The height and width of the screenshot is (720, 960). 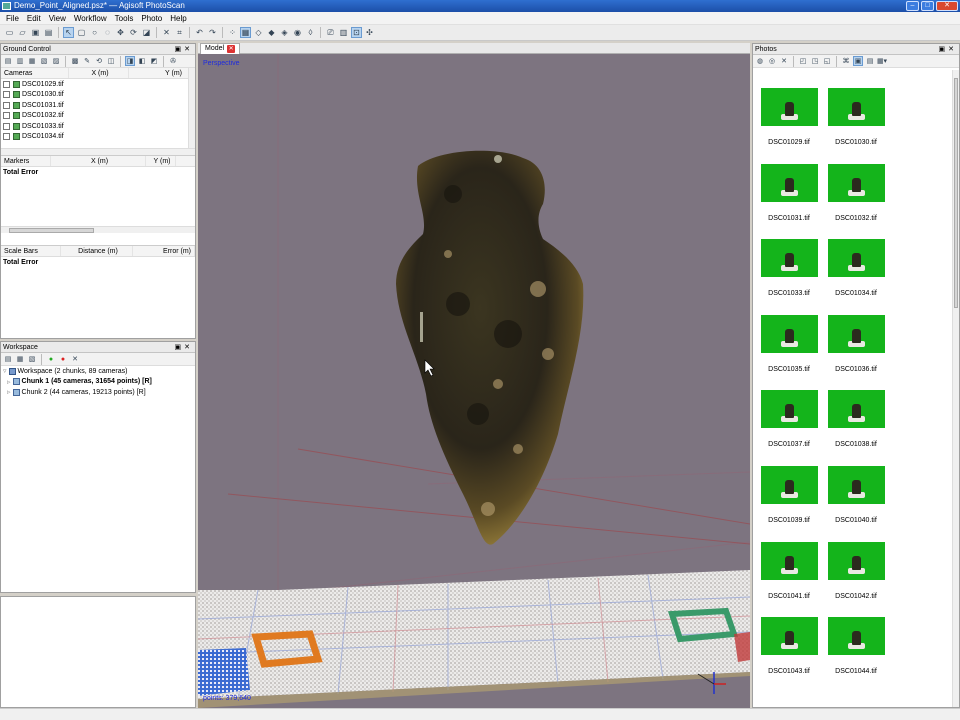 I want to click on markers-horizontal-scrollbar, so click(x=98, y=229).